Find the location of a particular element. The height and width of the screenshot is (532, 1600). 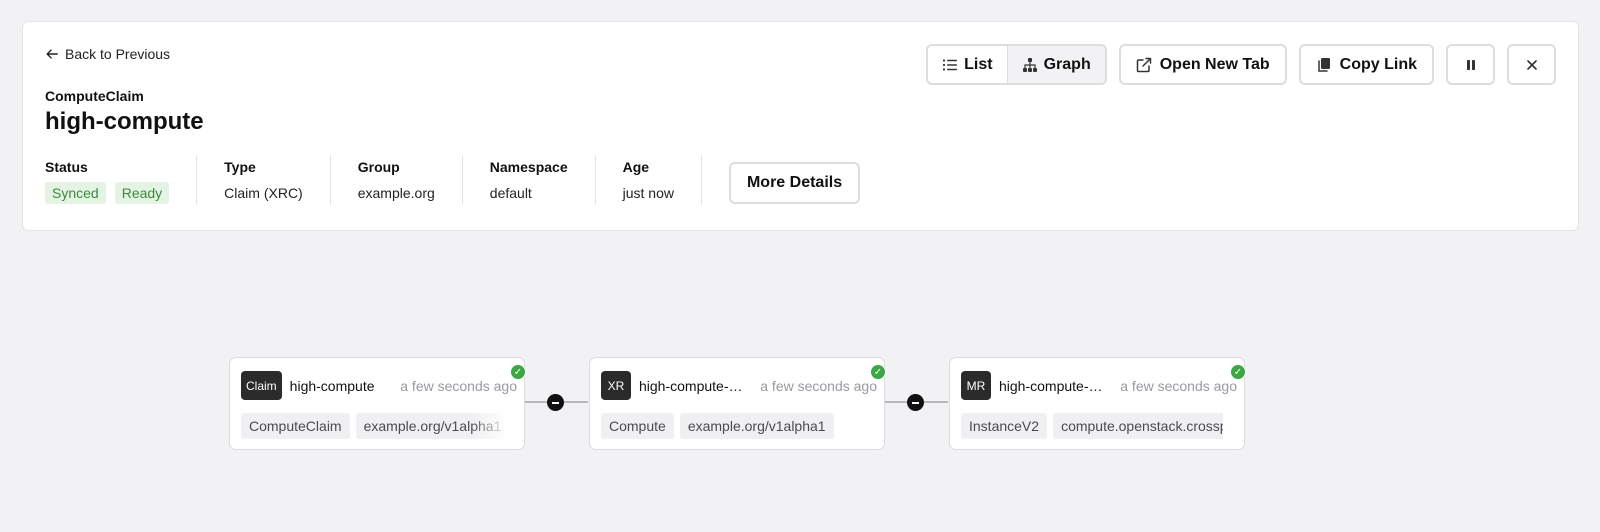

open-new-tab-button: Open New Tab is located at coordinates (1202, 64).